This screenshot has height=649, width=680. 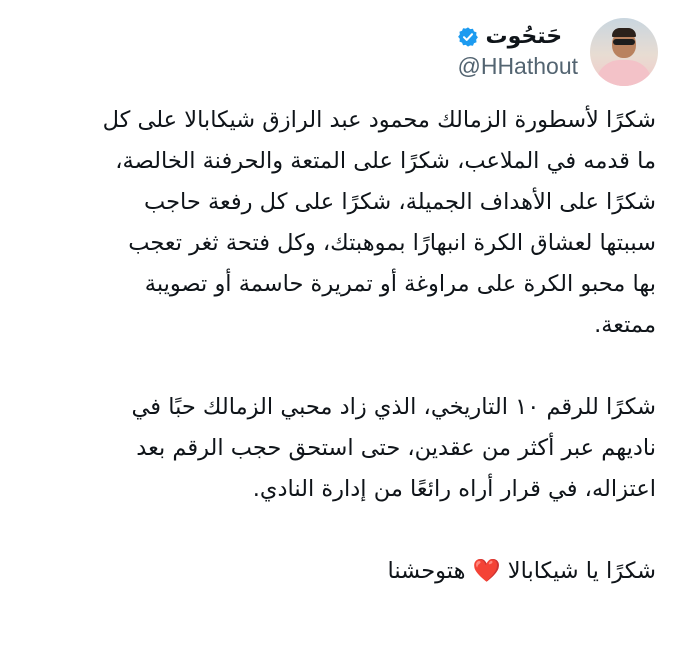 What do you see at coordinates (625, 325) in the screenshot?
I see `tweet-line: ممتعة.` at bounding box center [625, 325].